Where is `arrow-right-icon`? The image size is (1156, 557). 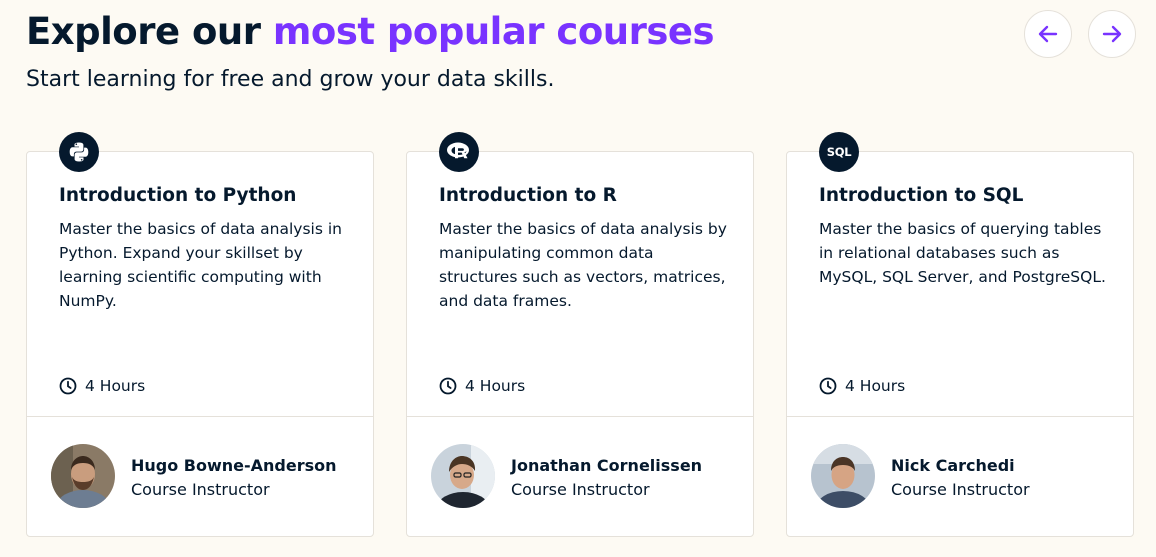
arrow-right-icon is located at coordinates (1112, 34).